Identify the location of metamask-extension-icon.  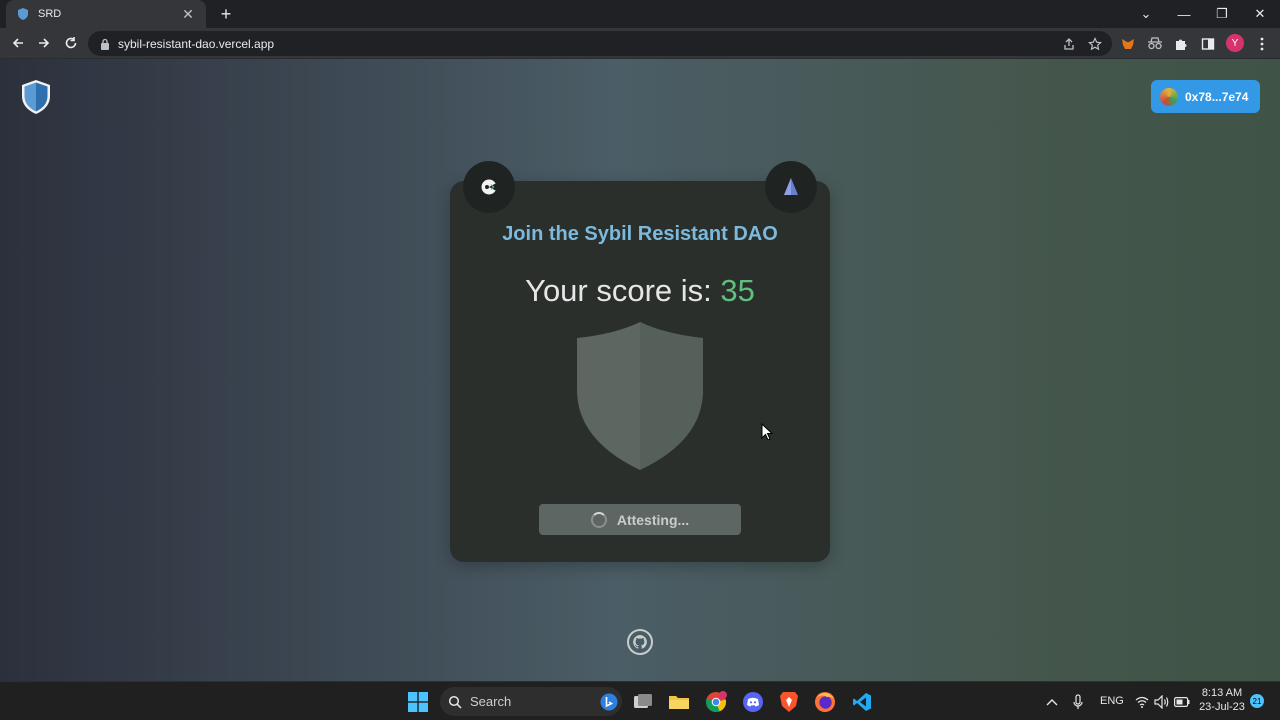
(1128, 44).